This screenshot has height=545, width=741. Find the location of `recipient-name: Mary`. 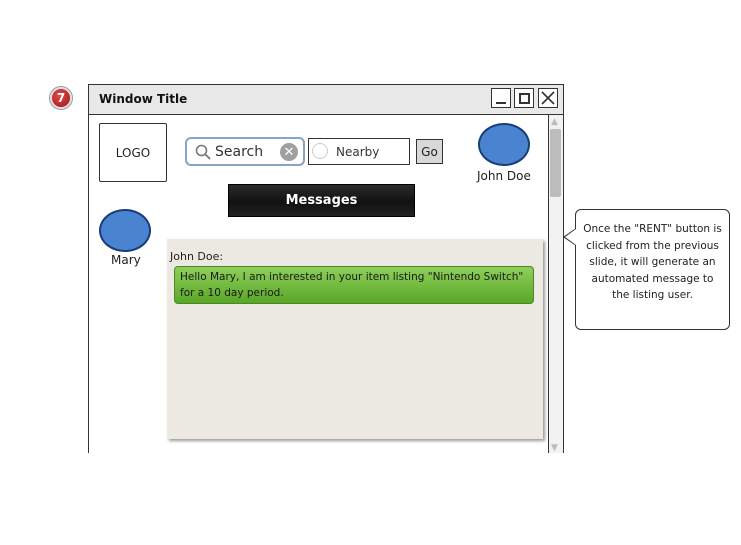

recipient-name: Mary is located at coordinates (126, 260).